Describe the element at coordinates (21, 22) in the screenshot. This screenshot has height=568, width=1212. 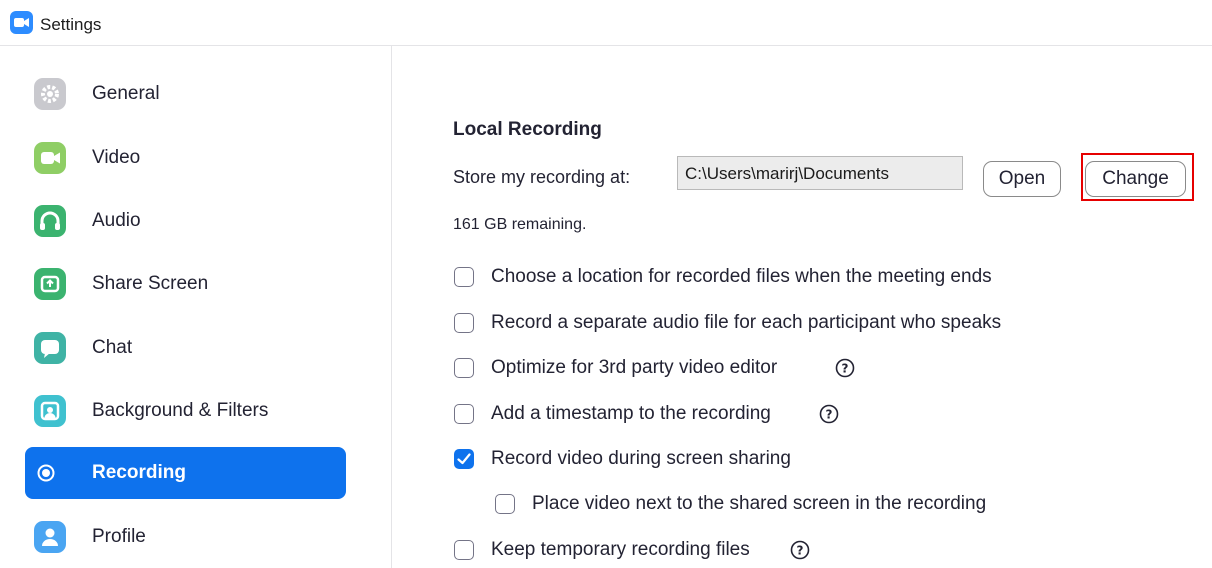
I see `zoom-logo-icon` at that location.